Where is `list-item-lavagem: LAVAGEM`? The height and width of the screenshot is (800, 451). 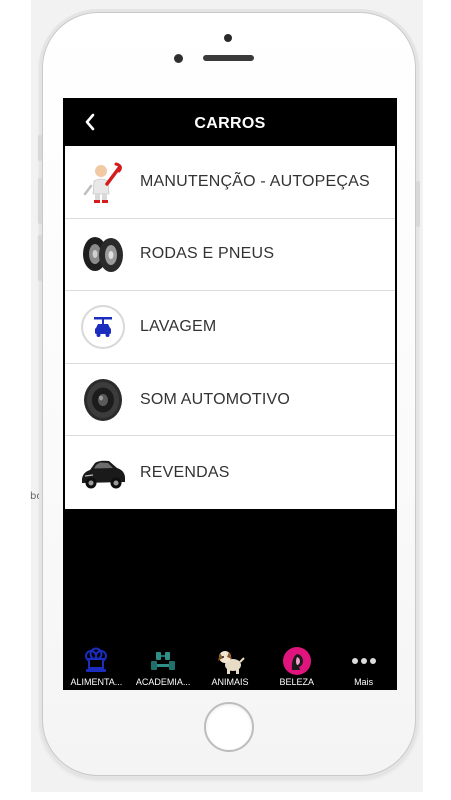 list-item-lavagem: LAVAGEM is located at coordinates (230, 327).